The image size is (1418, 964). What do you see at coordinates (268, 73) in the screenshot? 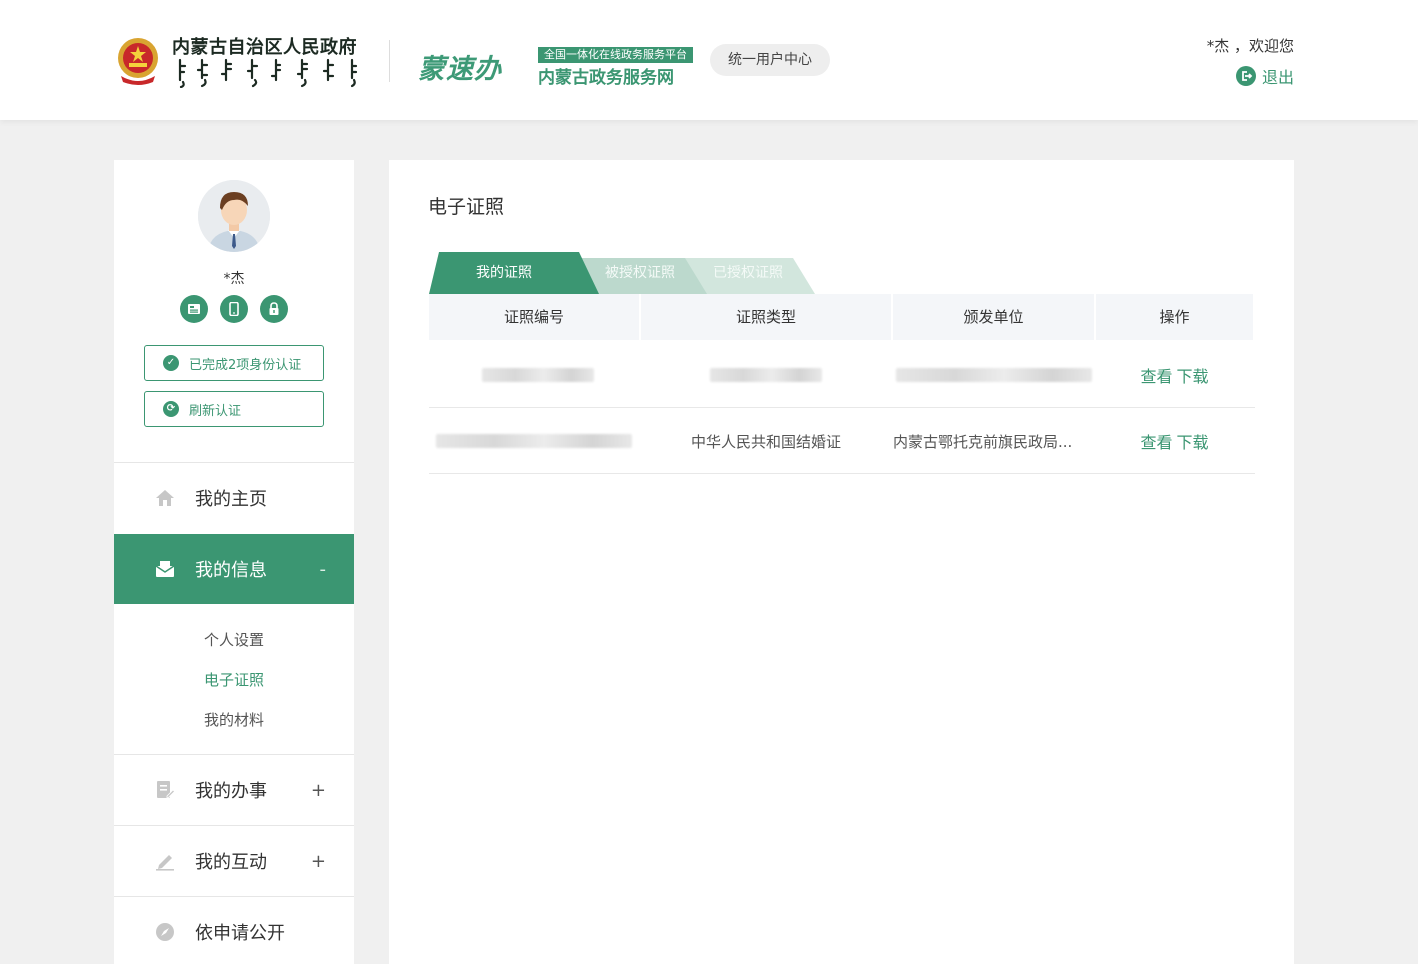
I see `mongolian-script-logo` at bounding box center [268, 73].